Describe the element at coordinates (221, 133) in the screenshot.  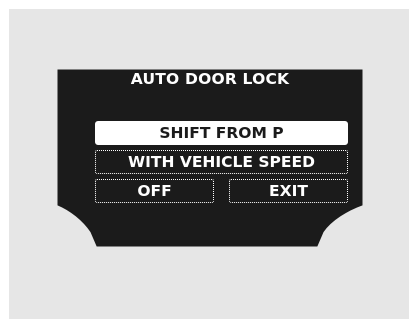
I see `option-shift-from-p: SHIFT FROM P` at that location.